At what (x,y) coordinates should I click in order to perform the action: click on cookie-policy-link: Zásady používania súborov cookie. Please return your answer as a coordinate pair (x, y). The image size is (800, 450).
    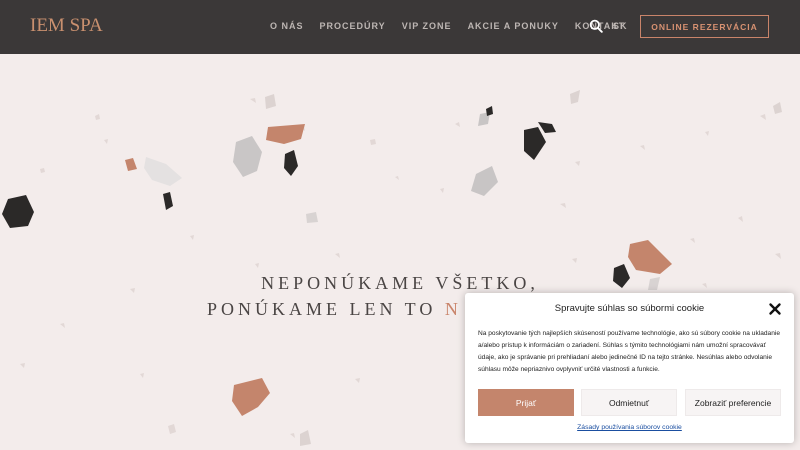
    Looking at the image, I should click on (629, 427).